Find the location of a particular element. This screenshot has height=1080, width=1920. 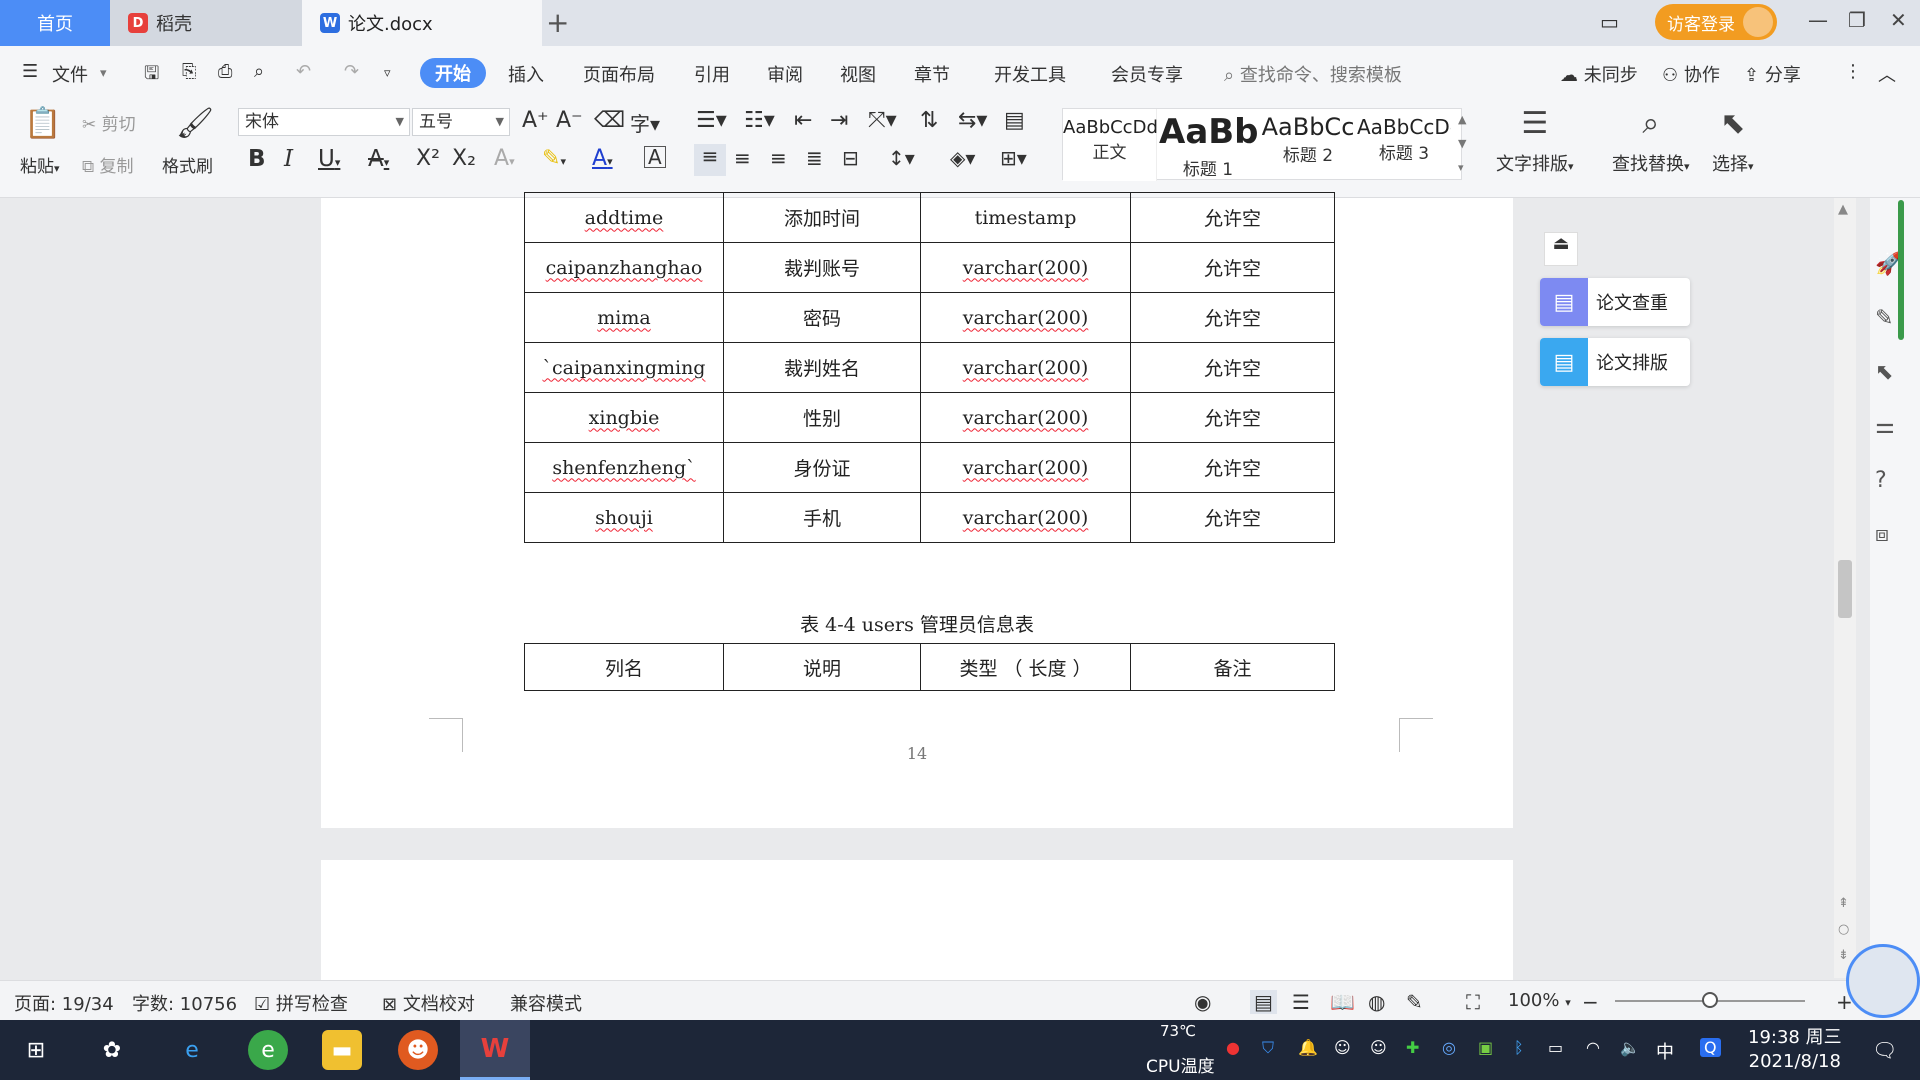

windows-start-icon: ⊞ is located at coordinates (36, 1050).